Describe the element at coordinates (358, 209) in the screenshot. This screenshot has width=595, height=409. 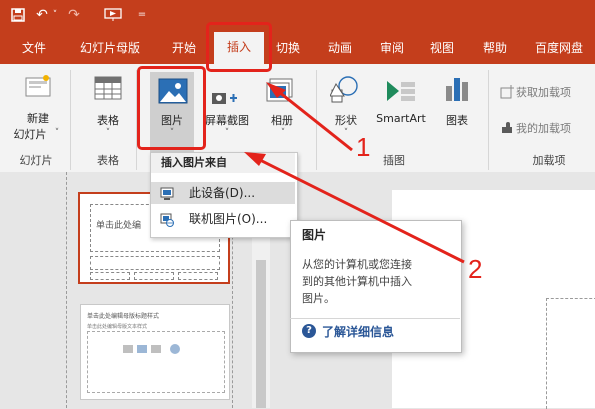
I see `arrow-2-line` at that location.